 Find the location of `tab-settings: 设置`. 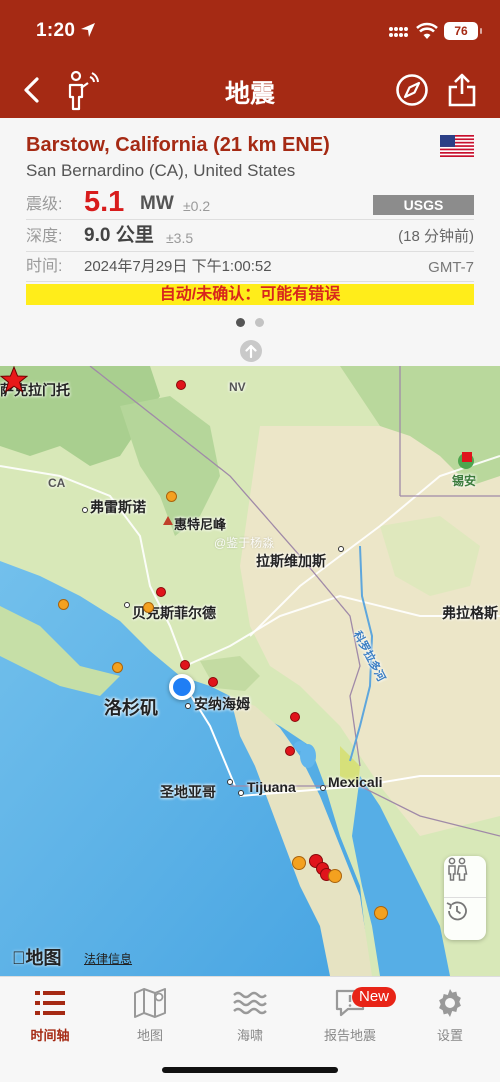

tab-settings: 设置 is located at coordinates (450, 1015).